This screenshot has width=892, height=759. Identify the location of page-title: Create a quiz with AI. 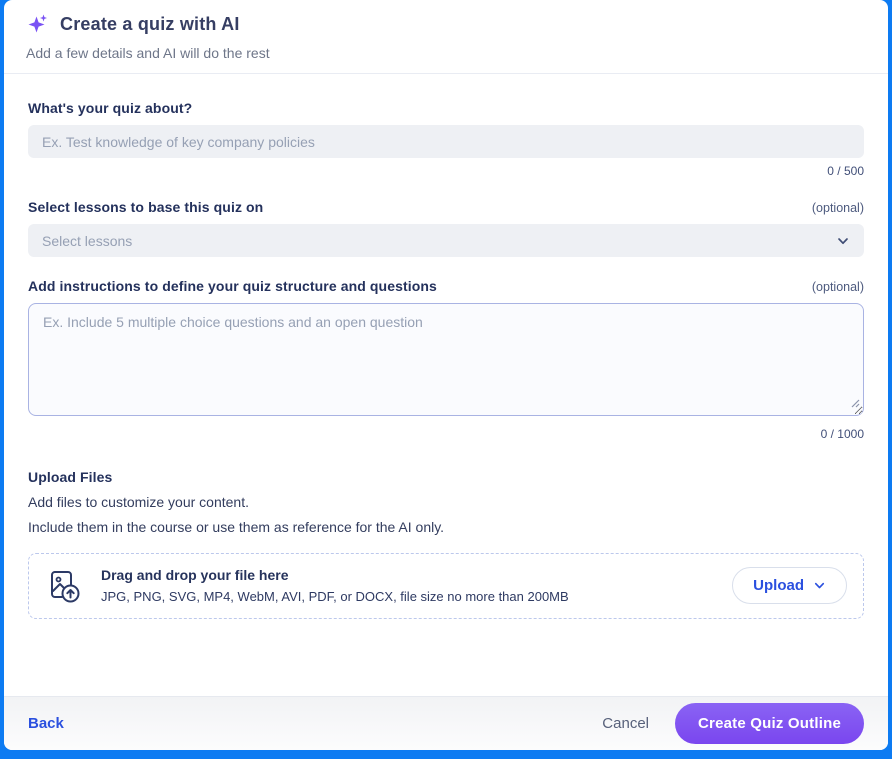
(150, 23).